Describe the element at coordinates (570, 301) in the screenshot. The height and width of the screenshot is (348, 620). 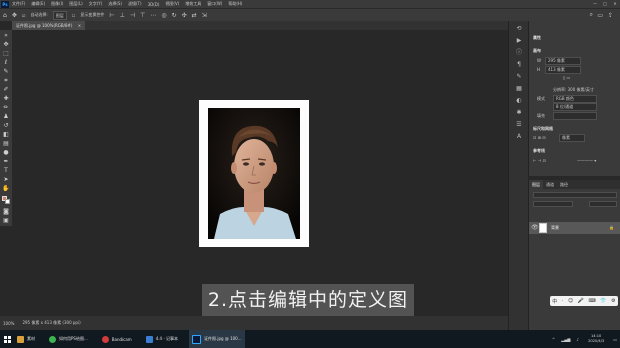
I see `ime-emoji-icon: ☺` at that location.